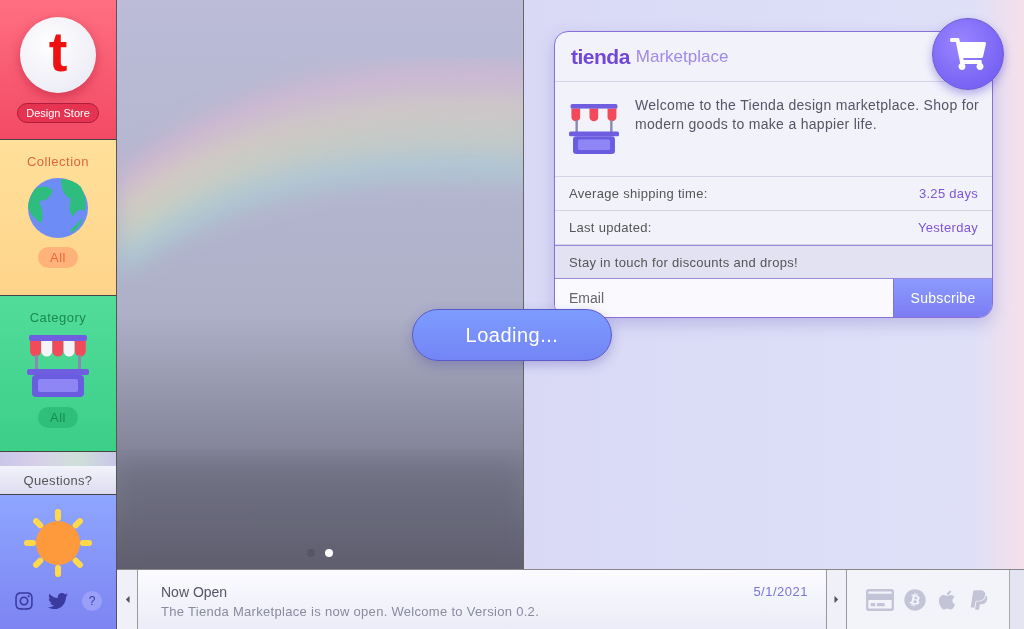 This screenshot has width=1024, height=629. I want to click on bird-icon, so click(58, 601).